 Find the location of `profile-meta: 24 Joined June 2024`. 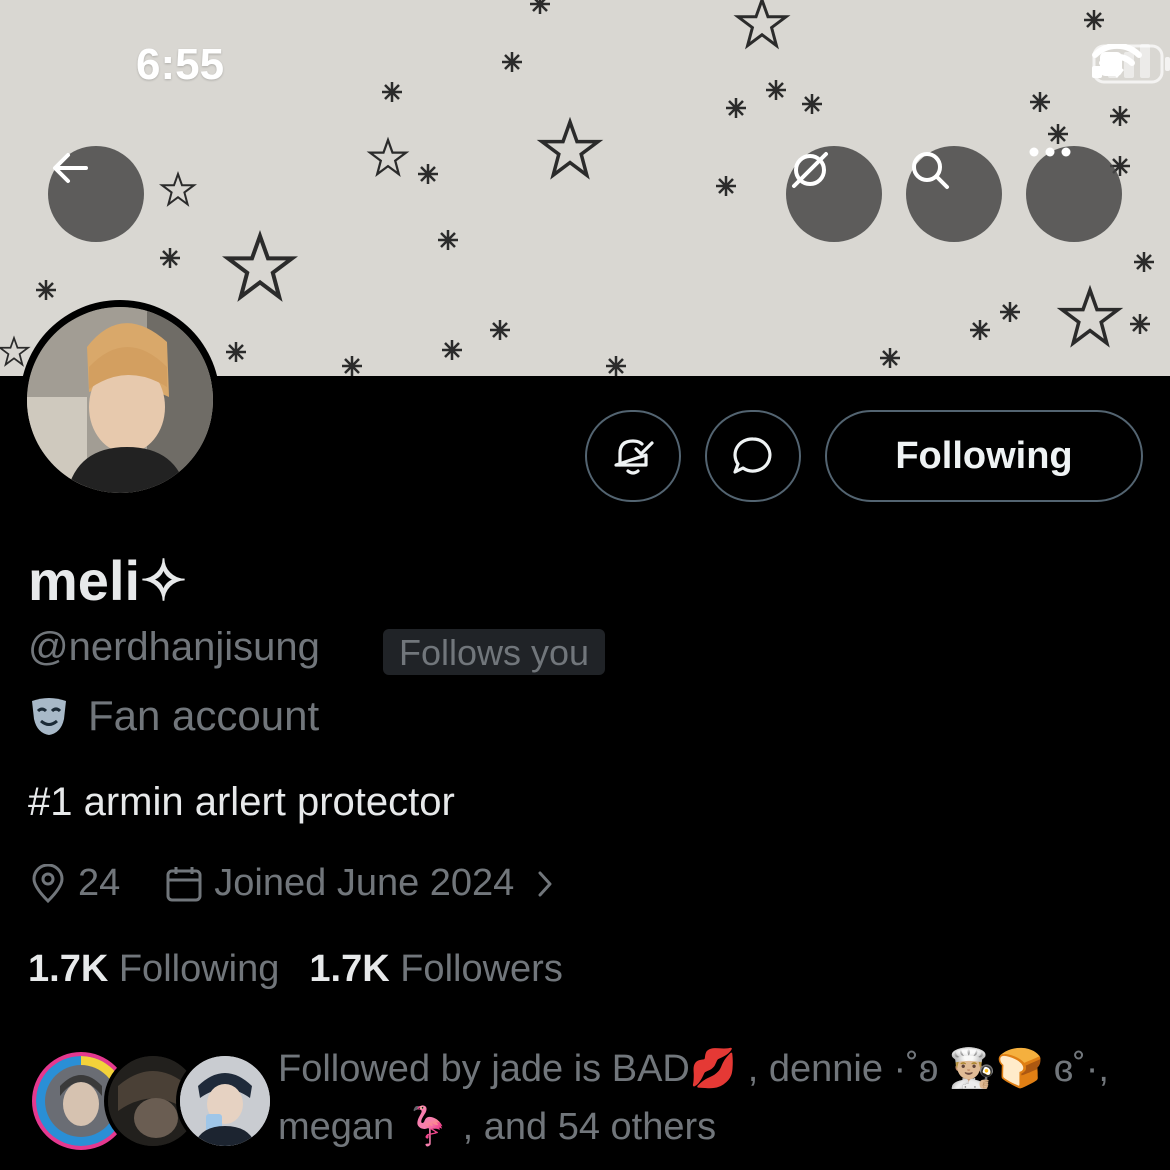

profile-meta: 24 Joined June 2024 is located at coordinates (293, 883).